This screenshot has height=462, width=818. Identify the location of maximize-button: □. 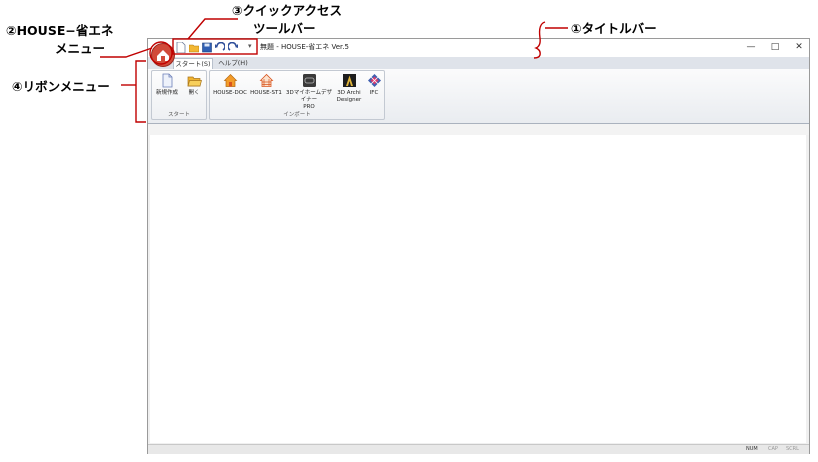
(775, 47).